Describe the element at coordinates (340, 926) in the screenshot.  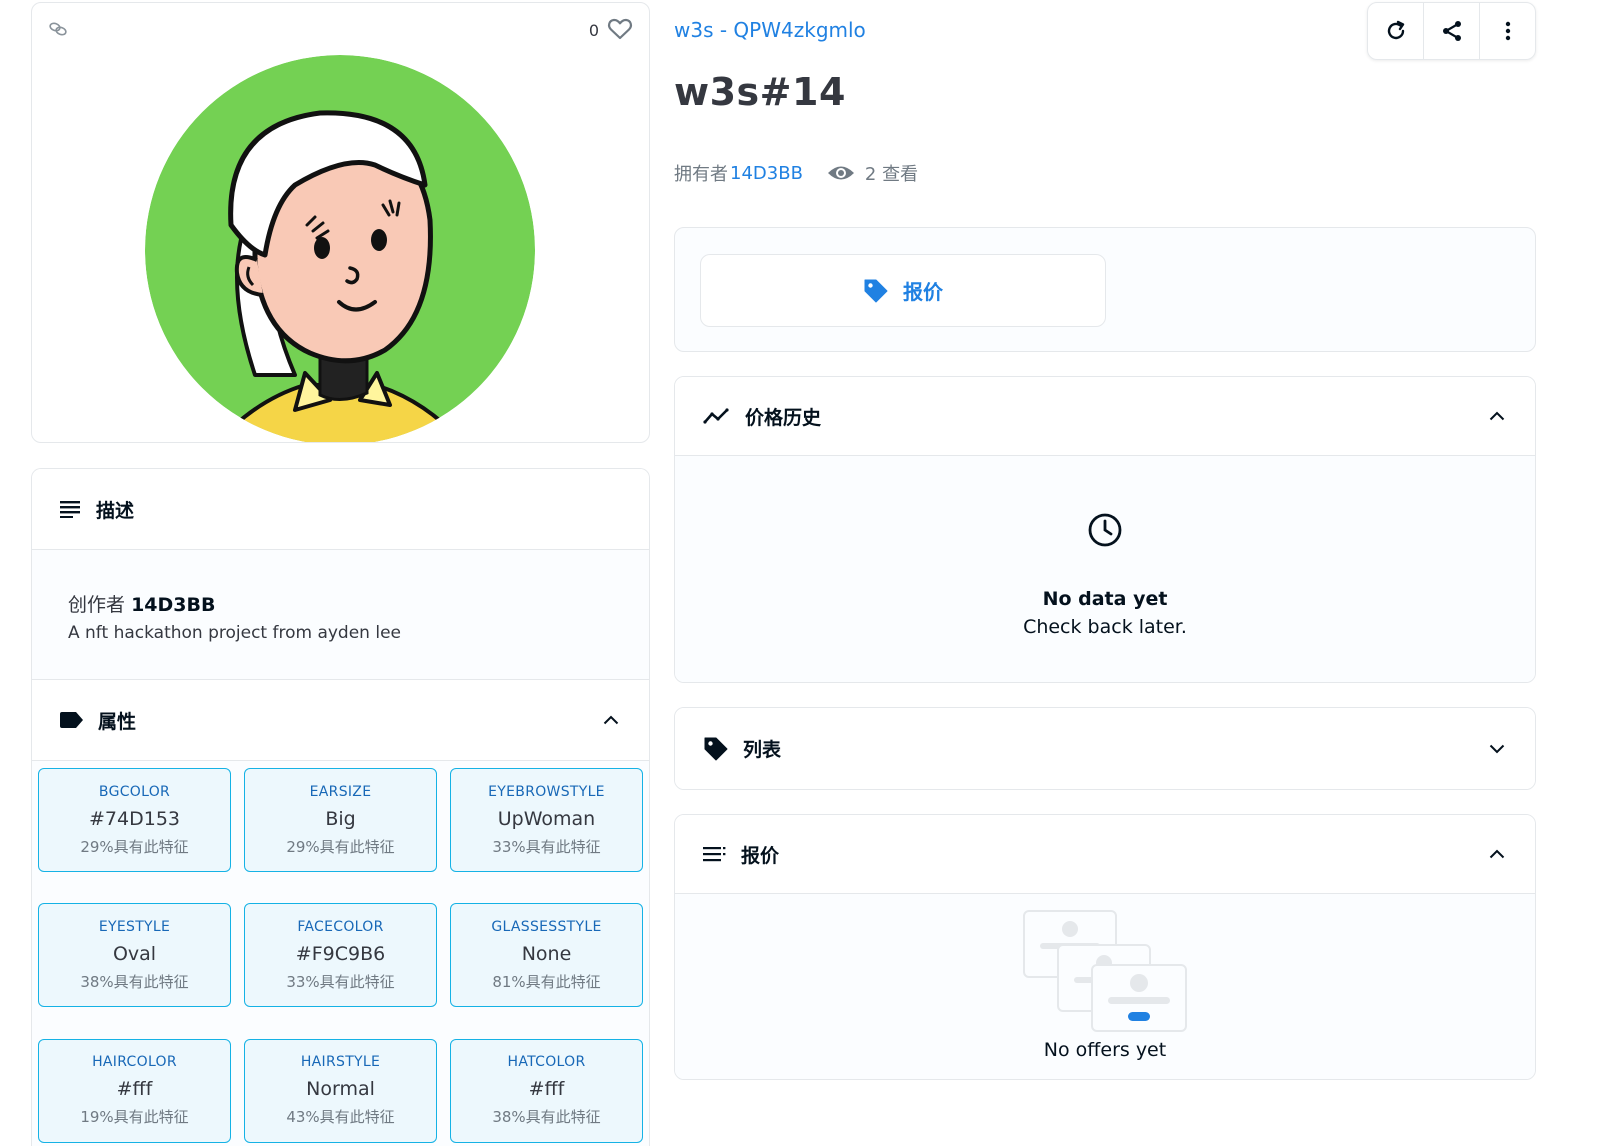
I see `trait-type: FACECOLOR` at that location.